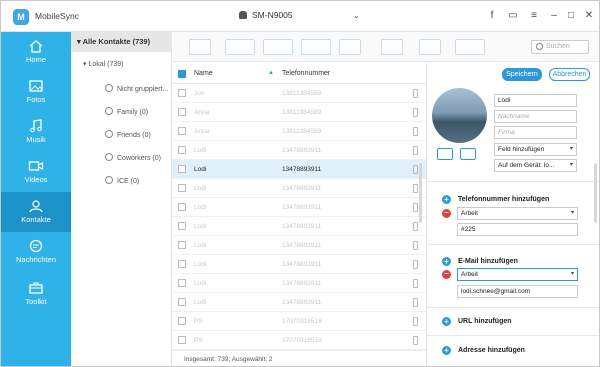 This screenshot has width=600, height=367. I want to click on phone-number-field: #225, so click(517, 229).